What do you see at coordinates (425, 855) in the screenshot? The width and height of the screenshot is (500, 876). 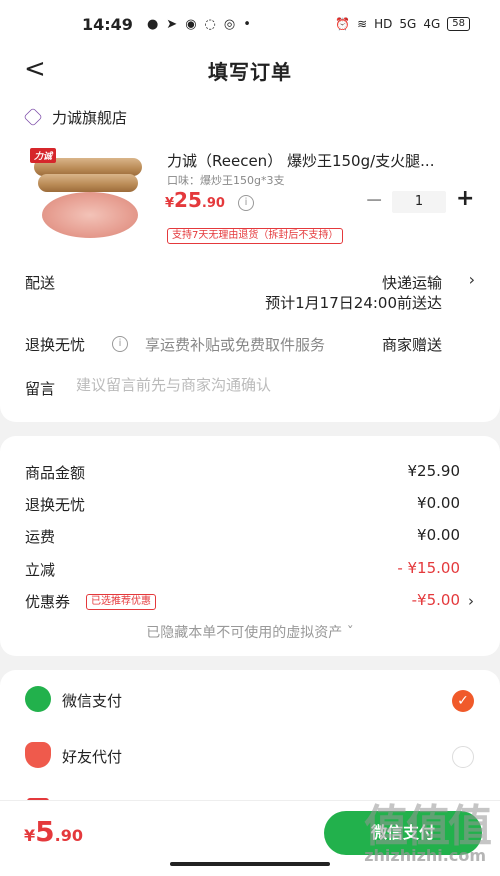 I see `watermark-url: zhizhizhi.com` at bounding box center [425, 855].